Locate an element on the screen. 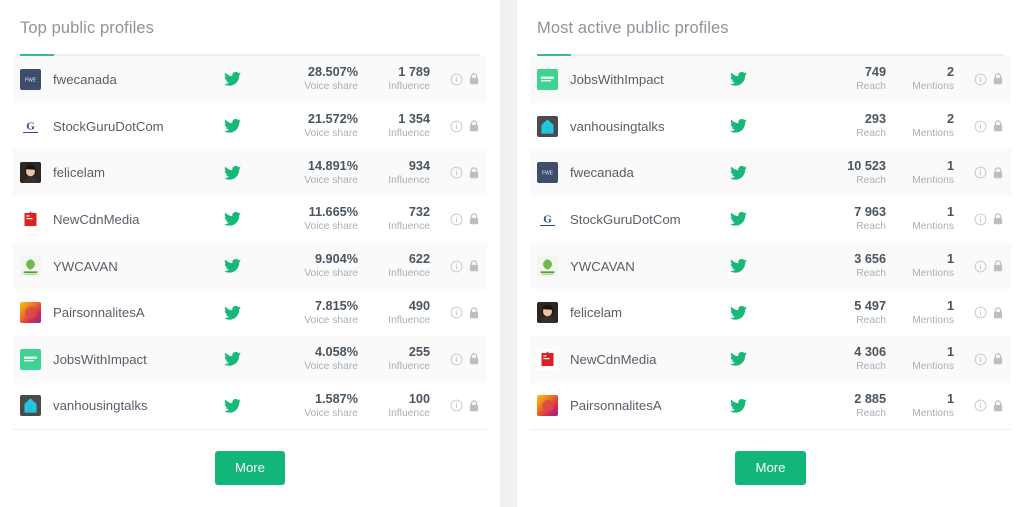 The height and width of the screenshot is (507, 1024). metric-primary: 2 885 Reach is located at coordinates (823, 406).